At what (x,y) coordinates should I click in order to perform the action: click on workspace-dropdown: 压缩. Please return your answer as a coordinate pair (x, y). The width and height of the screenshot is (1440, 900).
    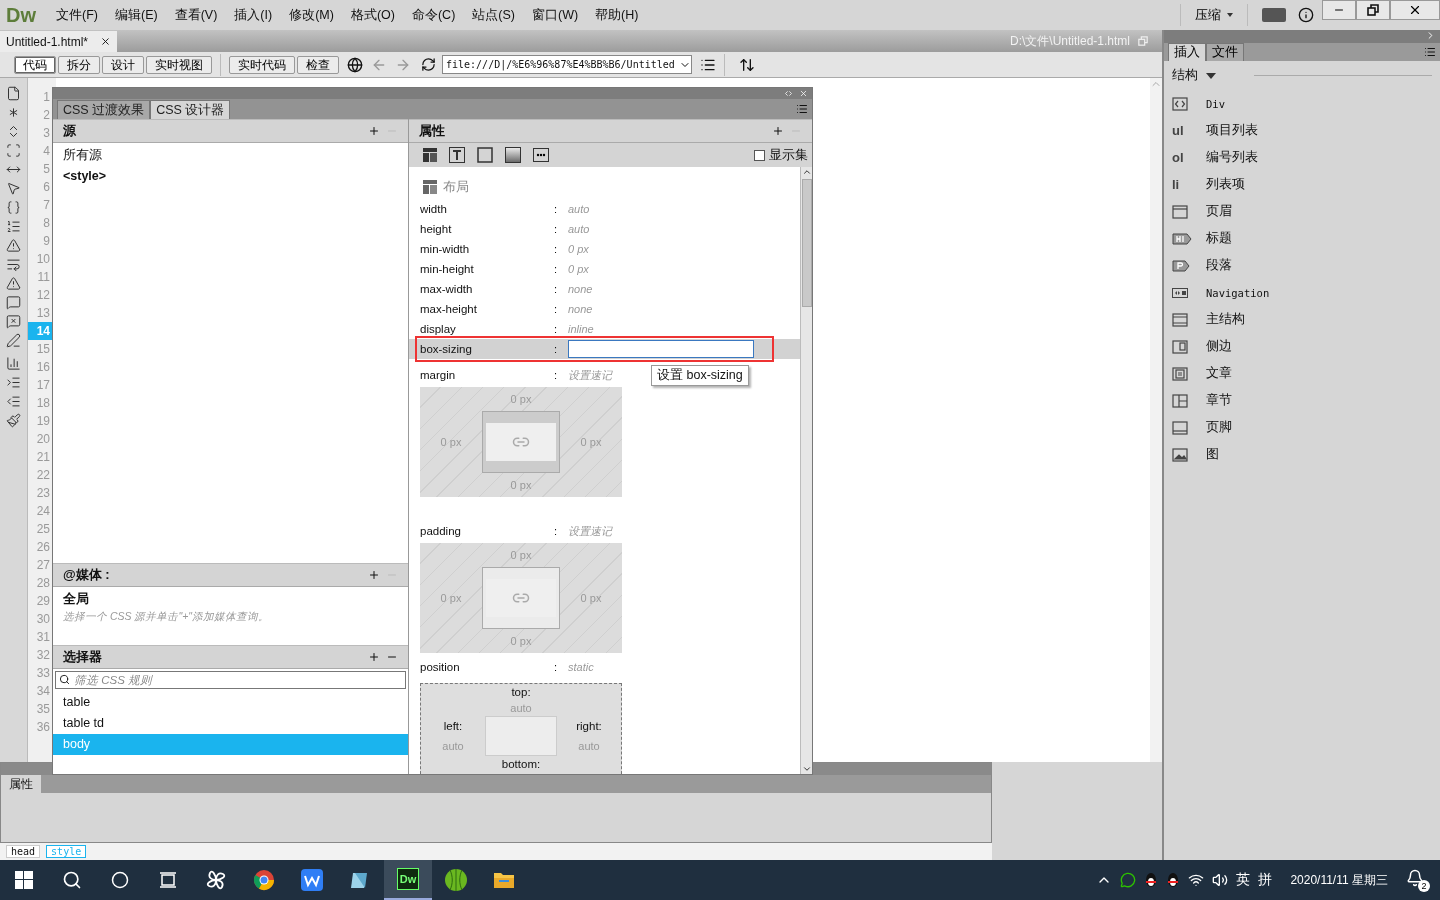
    Looking at the image, I should click on (1214, 15).